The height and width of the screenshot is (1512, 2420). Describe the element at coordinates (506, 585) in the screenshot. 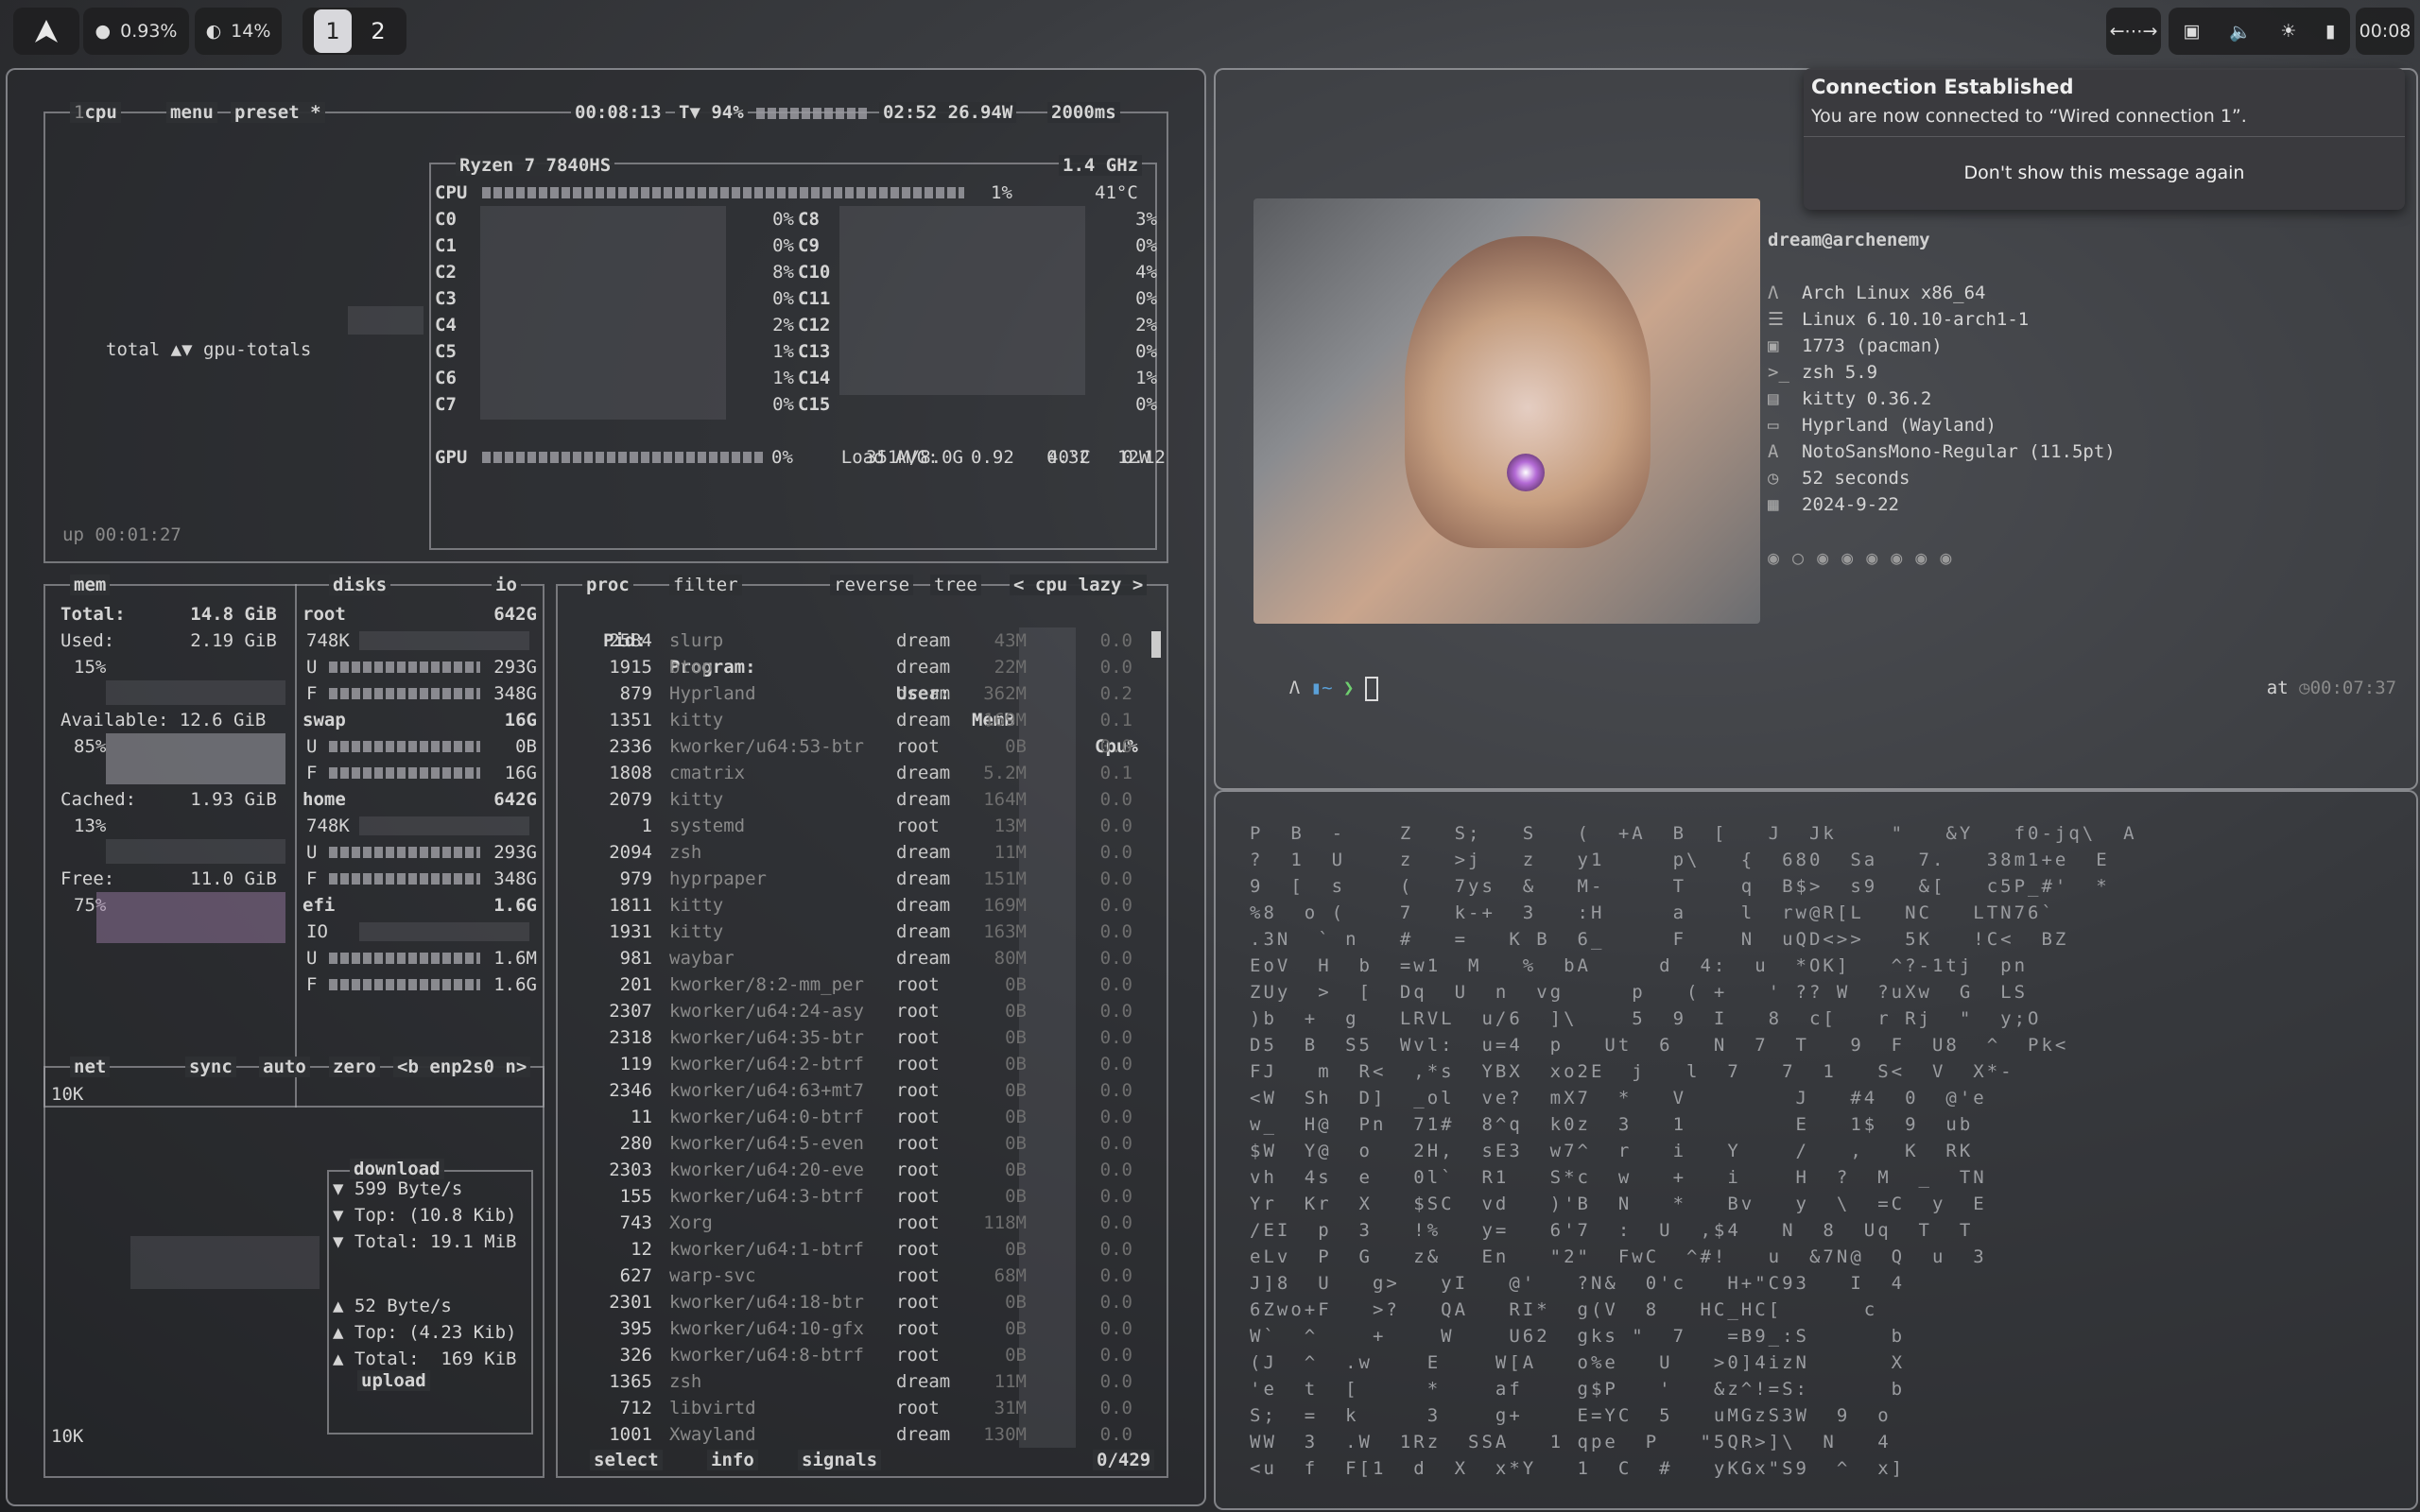

I see `io-toggle: io` at that location.